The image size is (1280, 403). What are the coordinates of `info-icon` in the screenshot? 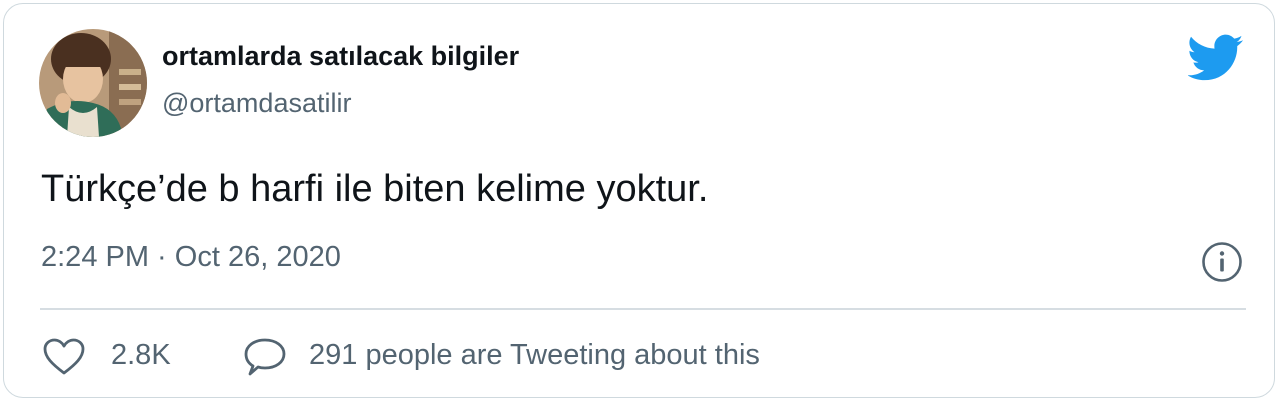 It's located at (1222, 262).